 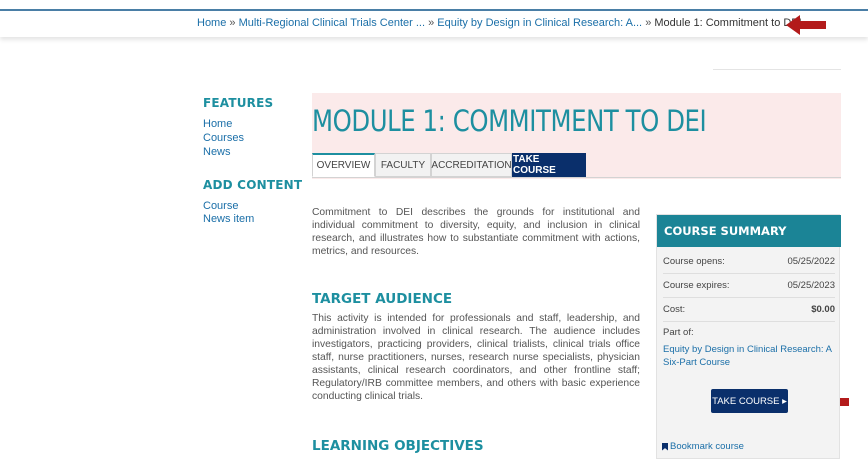 What do you see at coordinates (749, 401) in the screenshot?
I see `take-course-button: TAKE COURSE ▸` at bounding box center [749, 401].